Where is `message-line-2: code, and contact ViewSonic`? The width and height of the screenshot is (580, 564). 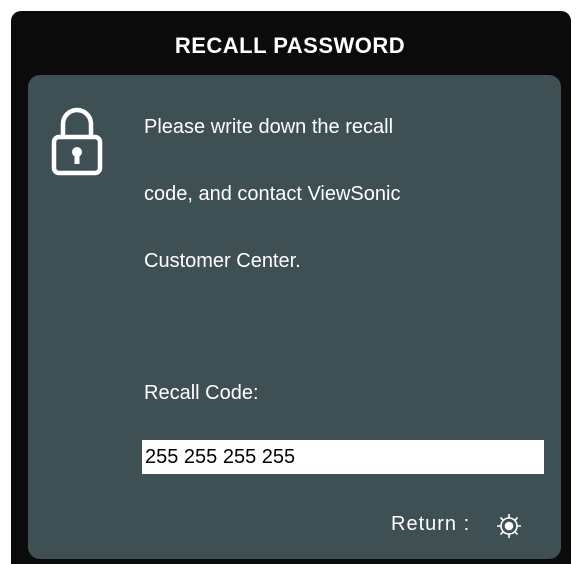 message-line-2: code, and contact ViewSonic is located at coordinates (272, 194).